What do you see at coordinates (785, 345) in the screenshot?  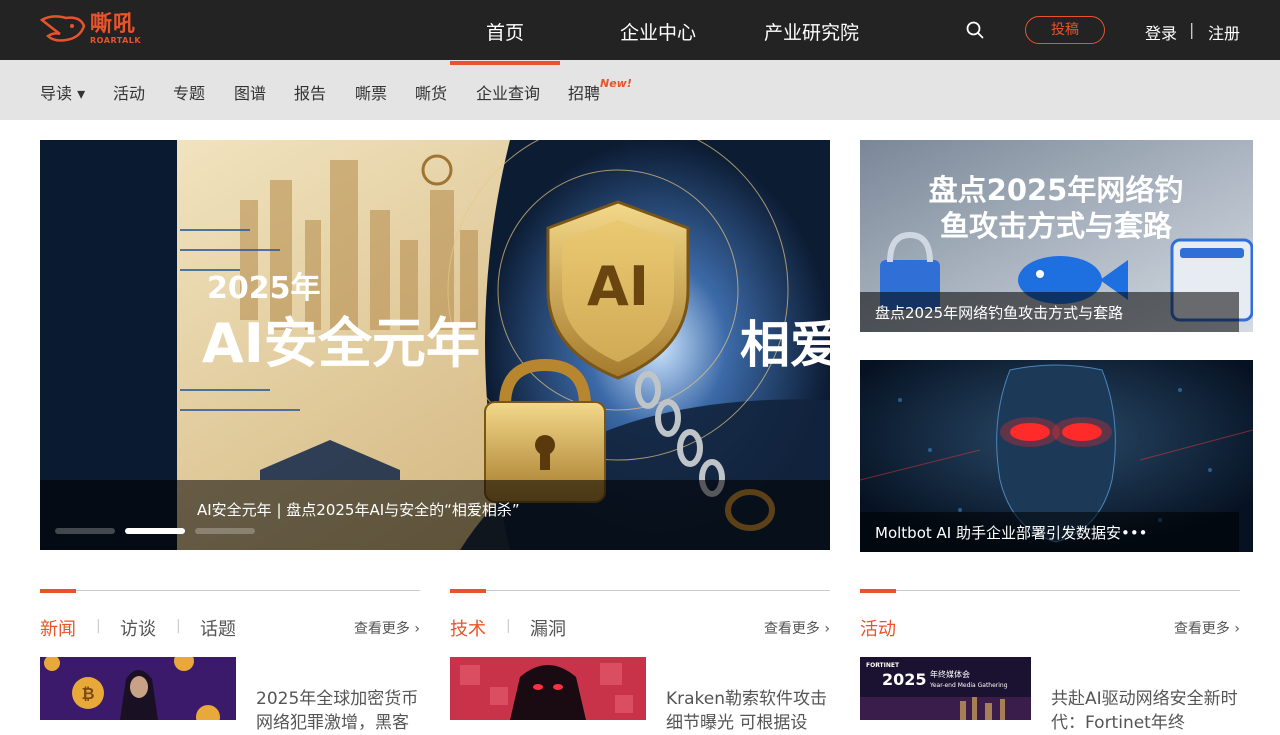 I see `hero-side-text: 相爱` at bounding box center [785, 345].